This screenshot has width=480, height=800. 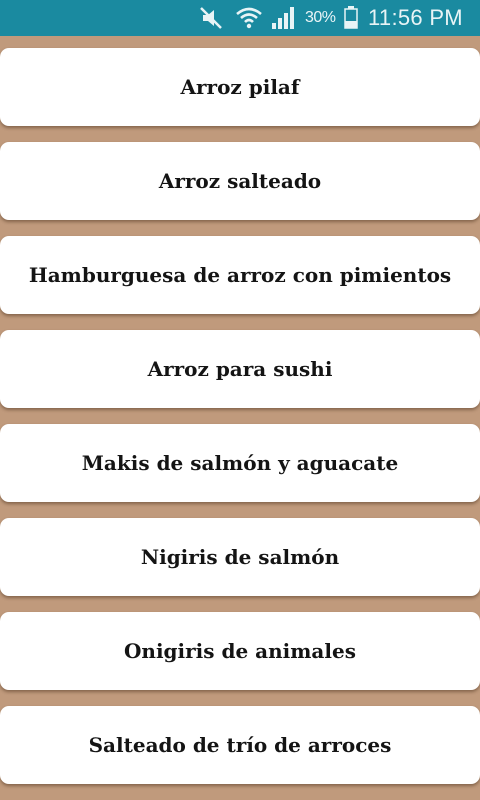 I want to click on recipe-card-salteado-trio: Salteado de trío de arroces, so click(x=240, y=745).